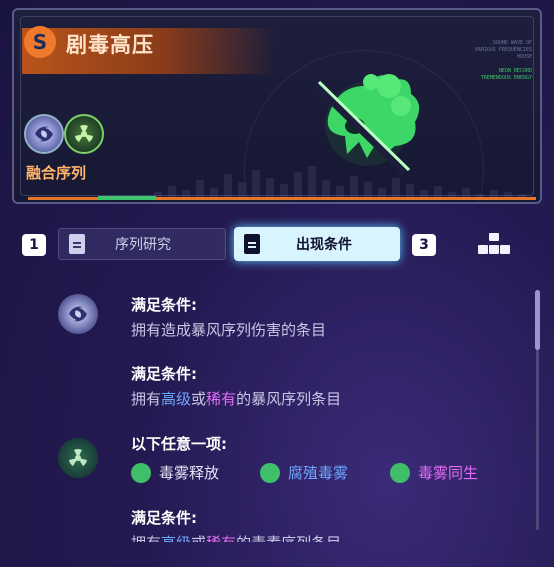  What do you see at coordinates (366, 124) in the screenshot?
I see `toxic-creature-icon` at bounding box center [366, 124].